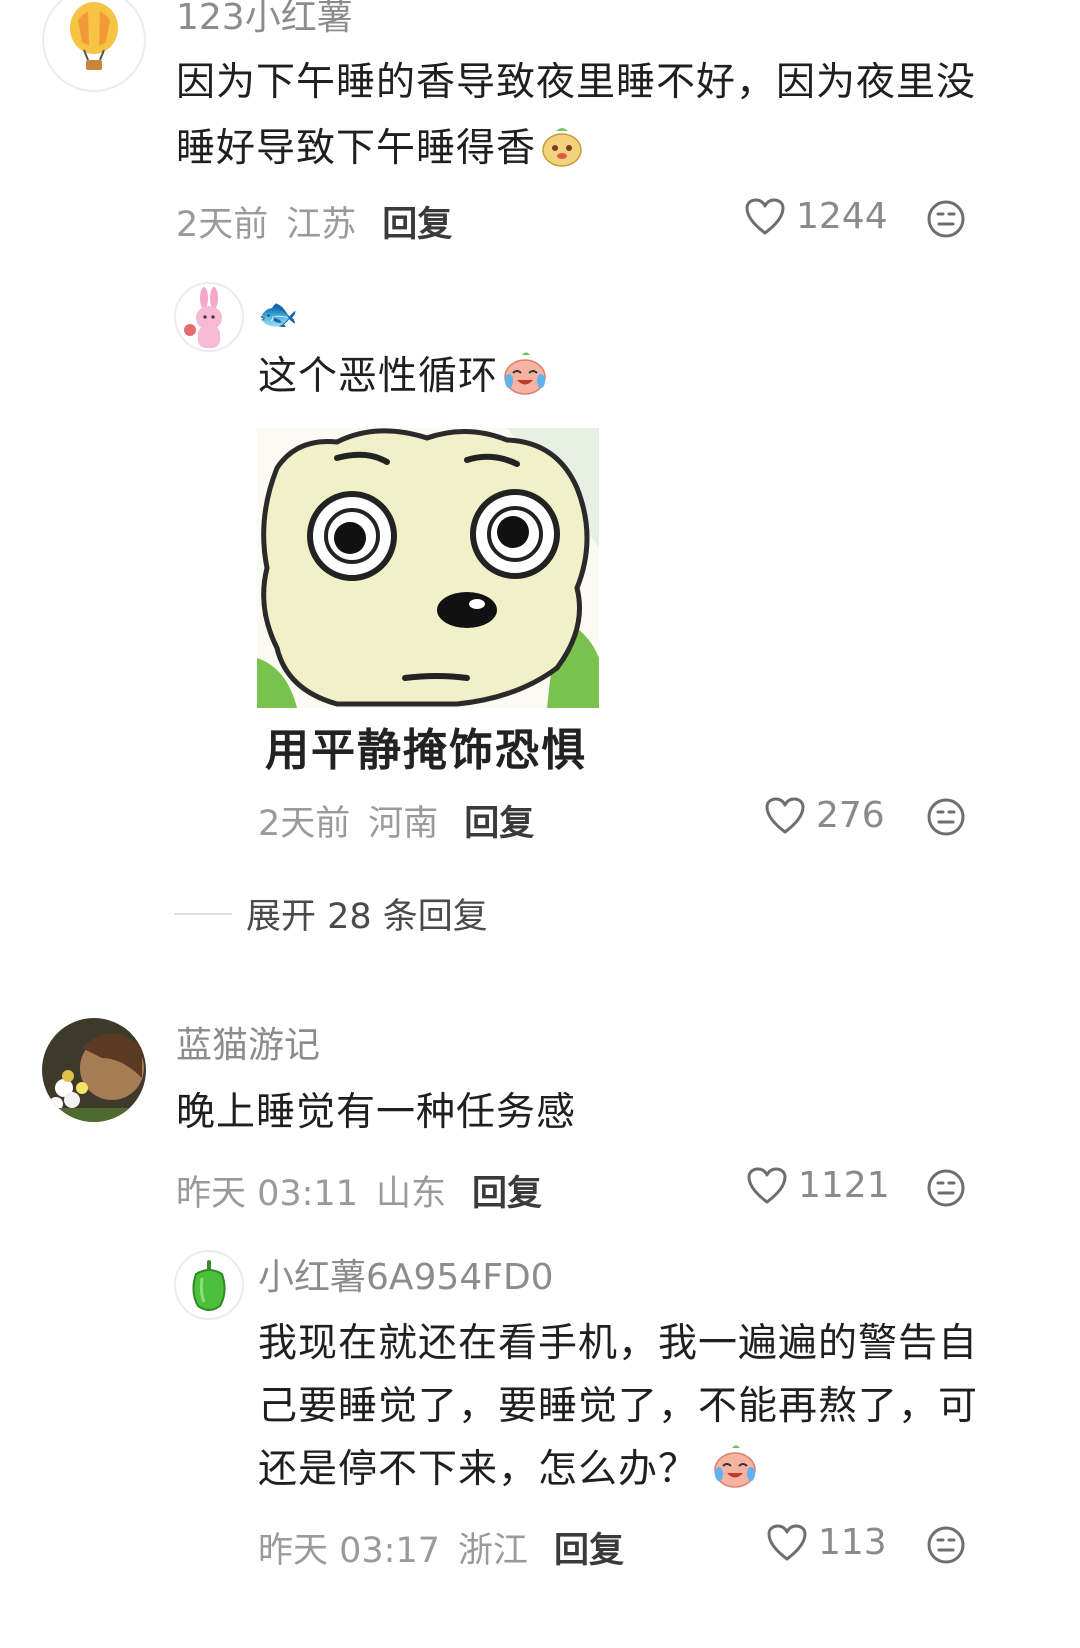 Image resolution: width=1080 pixels, height=1648 pixels. I want to click on hot-air-balloon-icon, so click(94, 36).